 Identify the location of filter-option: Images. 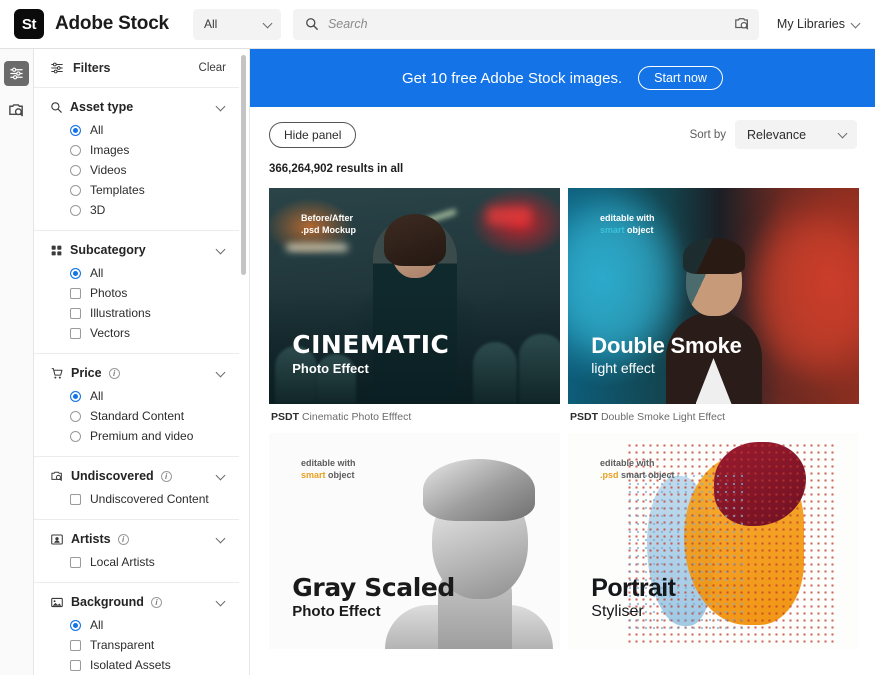
(148, 150).